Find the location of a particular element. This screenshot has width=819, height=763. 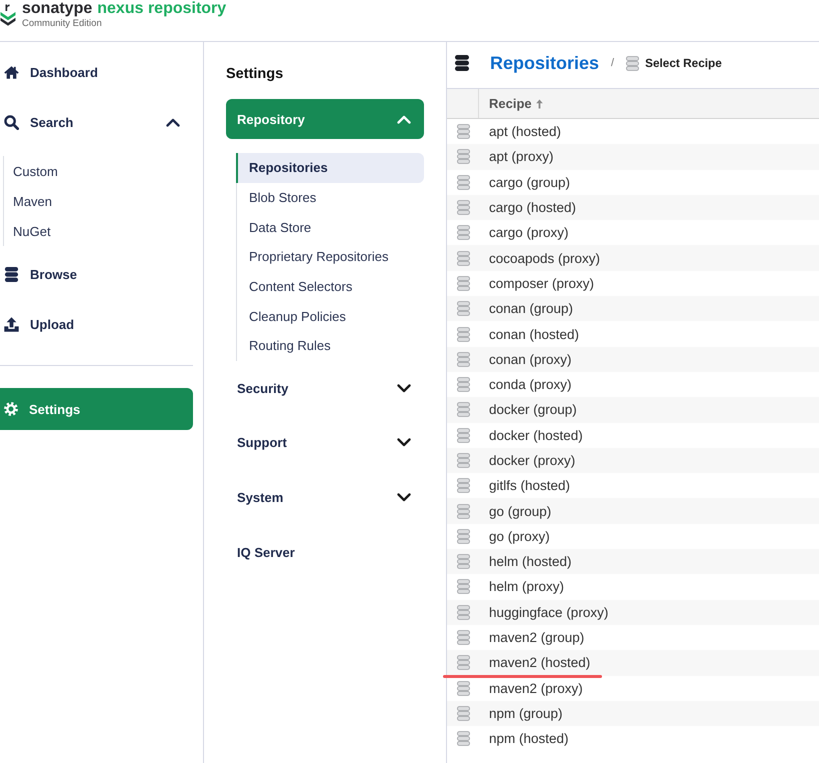

settings-nav-item: IQ Server is located at coordinates (325, 552).